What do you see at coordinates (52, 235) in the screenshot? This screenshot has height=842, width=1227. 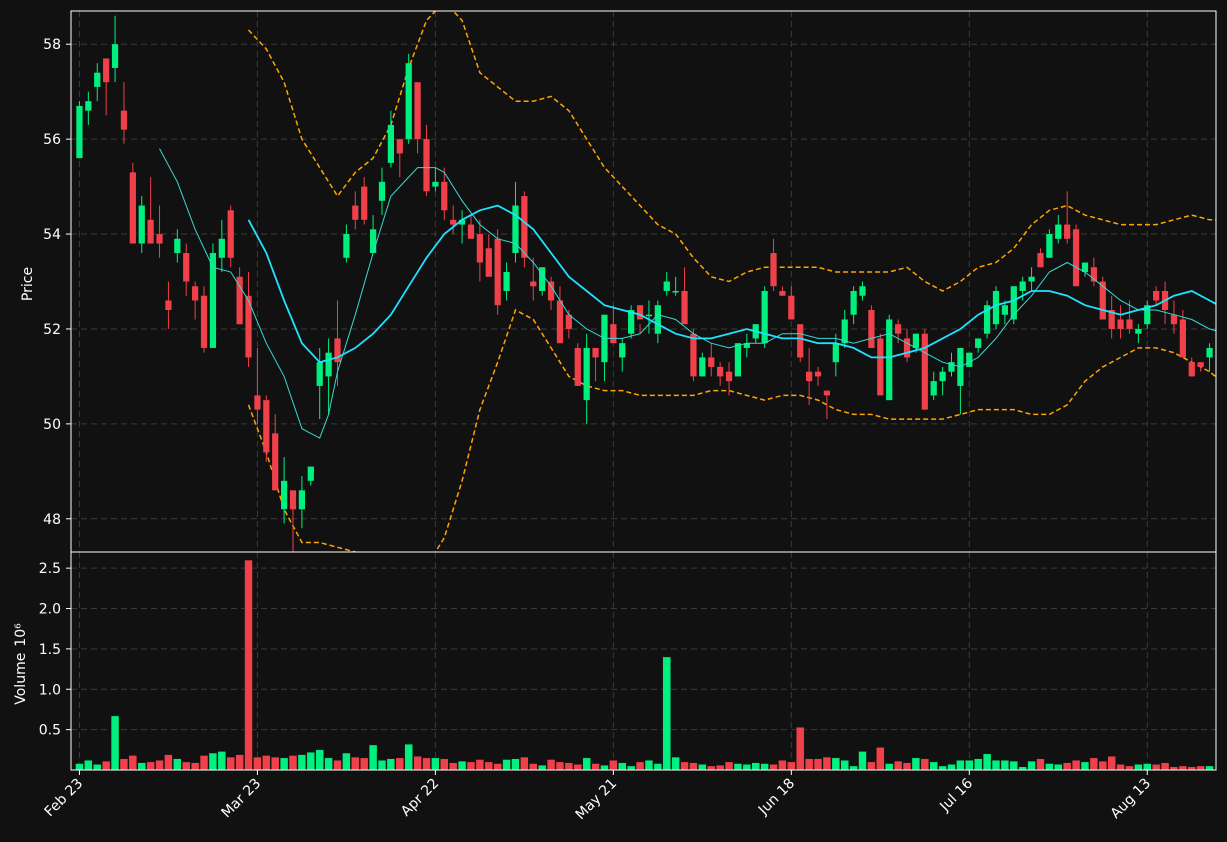 I see `price-tick-label: 54` at bounding box center [52, 235].